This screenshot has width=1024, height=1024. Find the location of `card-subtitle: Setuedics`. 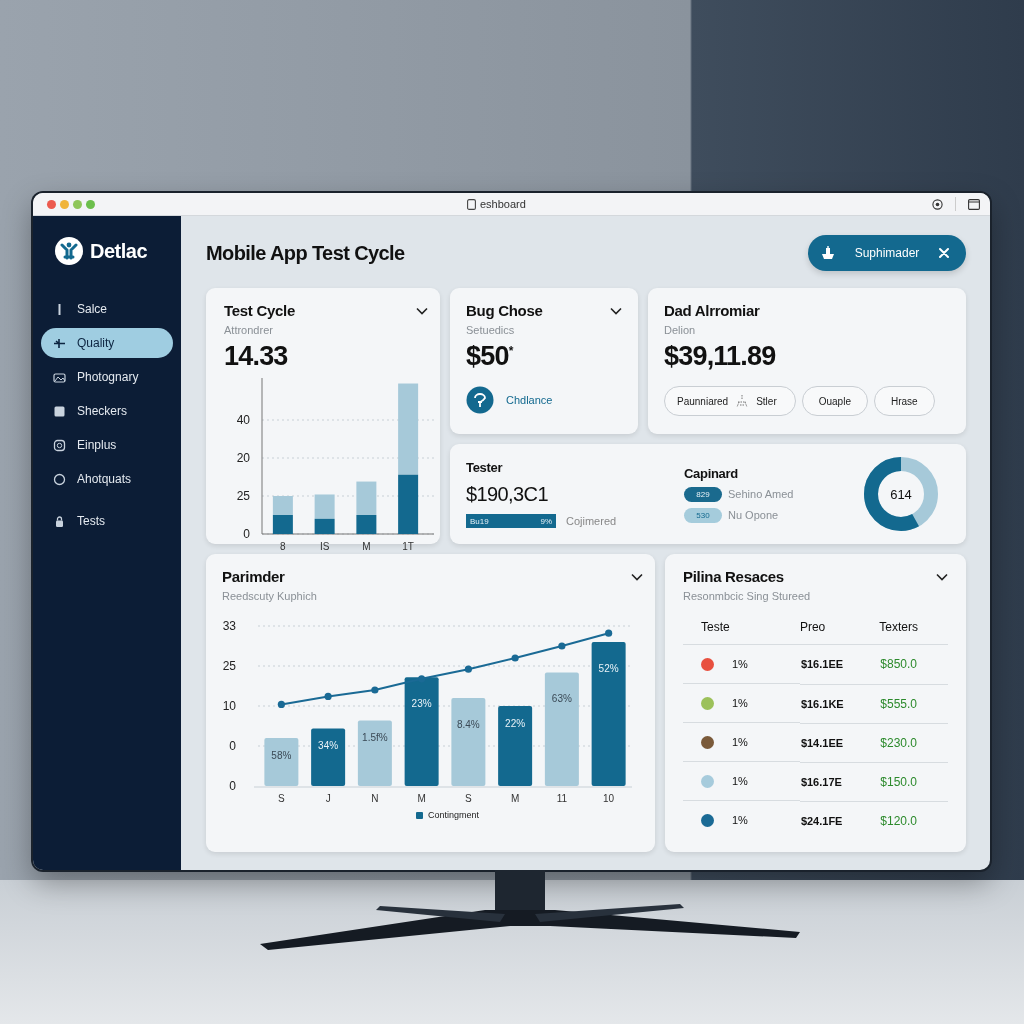

card-subtitle: Setuedics is located at coordinates (491, 330).